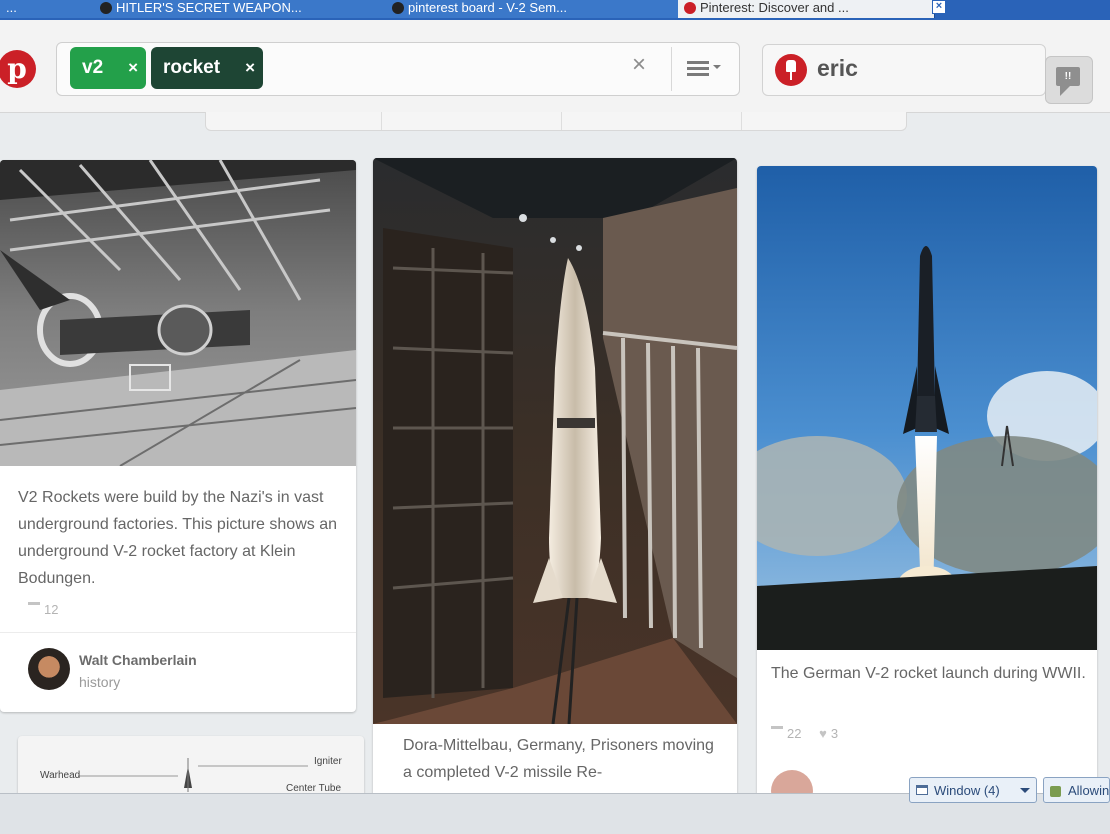  Describe the element at coordinates (834, 733) in the screenshot. I see `like-count: 3` at that location.